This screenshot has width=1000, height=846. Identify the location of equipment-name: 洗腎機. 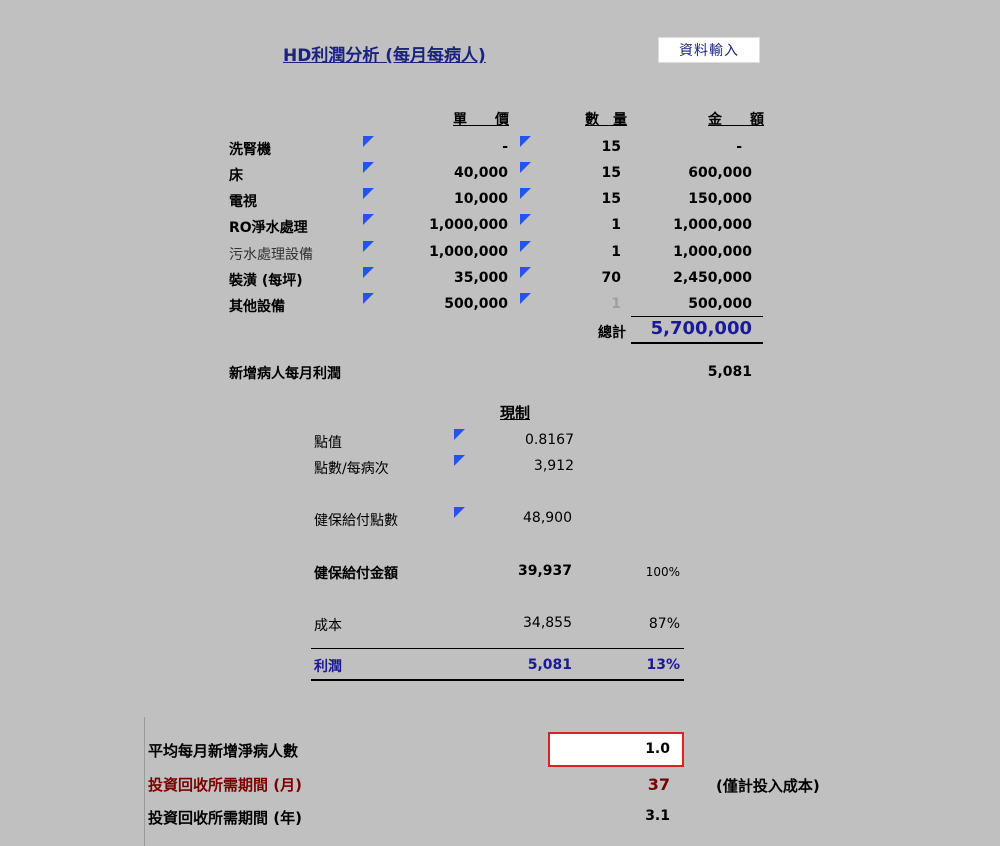
(250, 150).